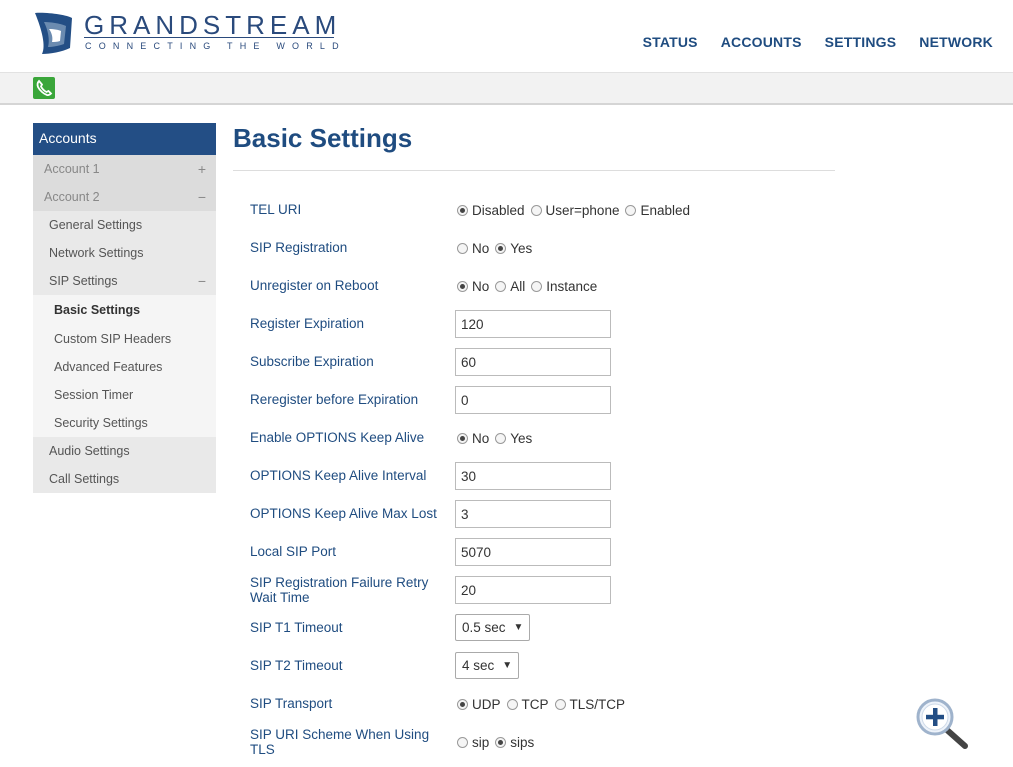 This screenshot has height=767, width=1013. I want to click on field-label: SIP T1 Timeout, so click(296, 627).